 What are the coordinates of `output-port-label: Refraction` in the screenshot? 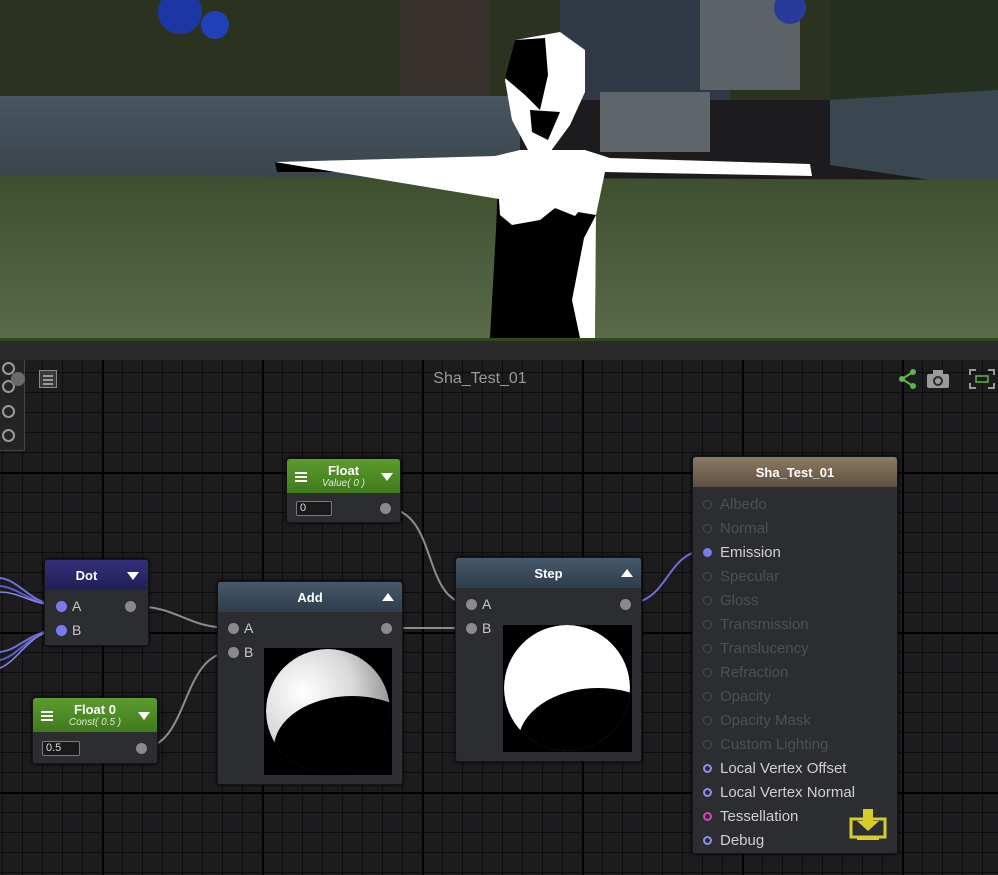 It's located at (754, 672).